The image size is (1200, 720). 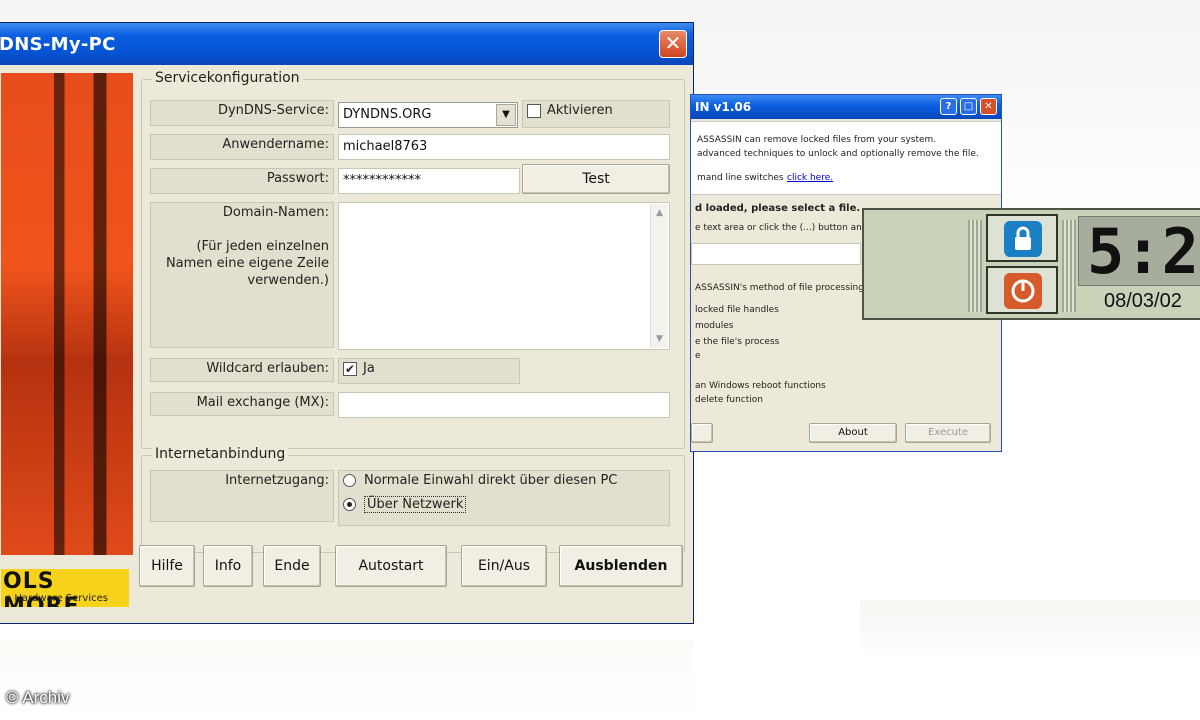 What do you see at coordinates (391, 566) in the screenshot?
I see `autostart-button: Autostart` at bounding box center [391, 566].